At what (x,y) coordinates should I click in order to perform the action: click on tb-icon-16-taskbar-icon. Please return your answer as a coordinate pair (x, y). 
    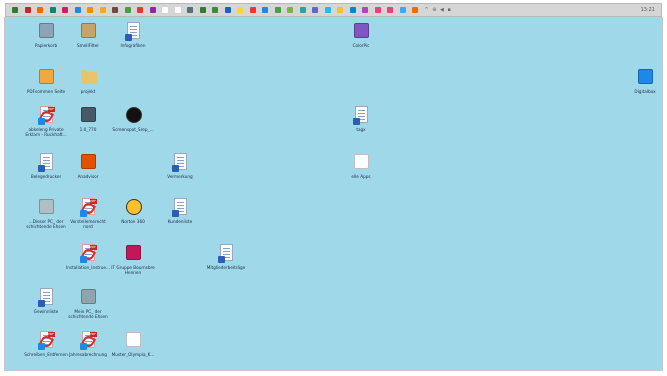
    Looking at the image, I should click on (202, 10).